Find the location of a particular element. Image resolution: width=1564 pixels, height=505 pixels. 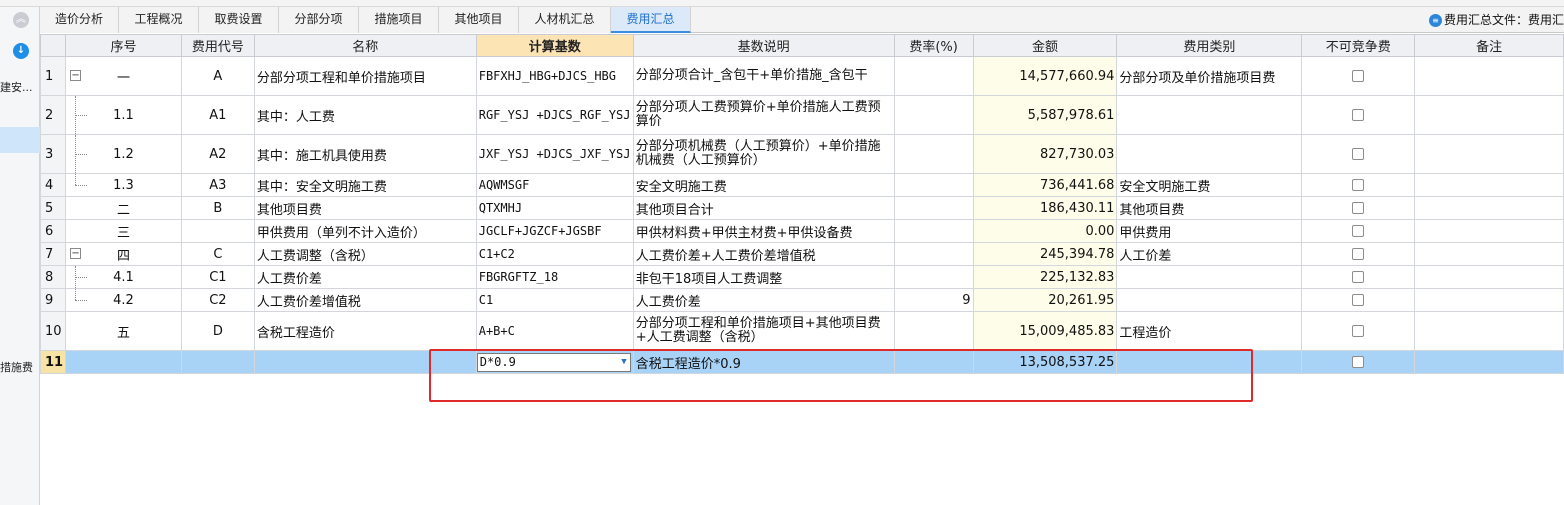

desc-cell: 分部分项合计_含包干+单价措施_含包干 is located at coordinates (763, 76).